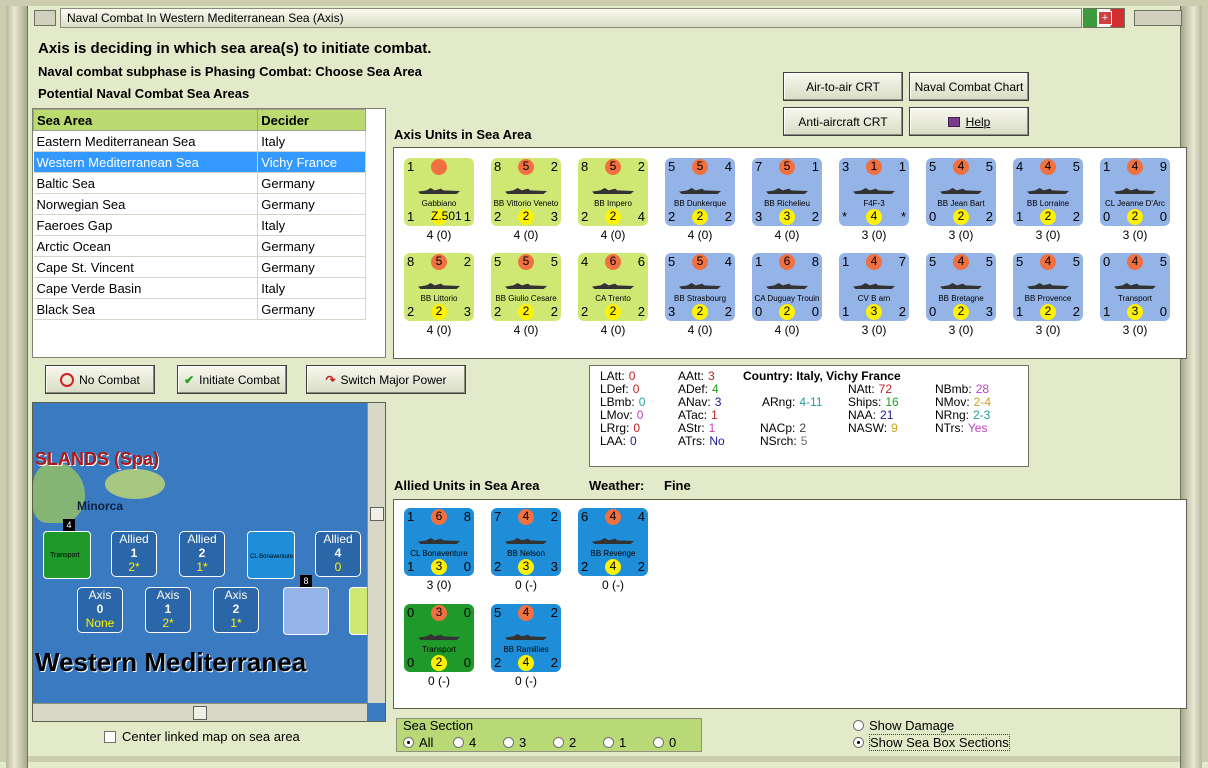 This screenshot has height=768, width=1208. What do you see at coordinates (526, 235) in the screenshot?
I see `unit-strength: 4 (0)` at bounding box center [526, 235].